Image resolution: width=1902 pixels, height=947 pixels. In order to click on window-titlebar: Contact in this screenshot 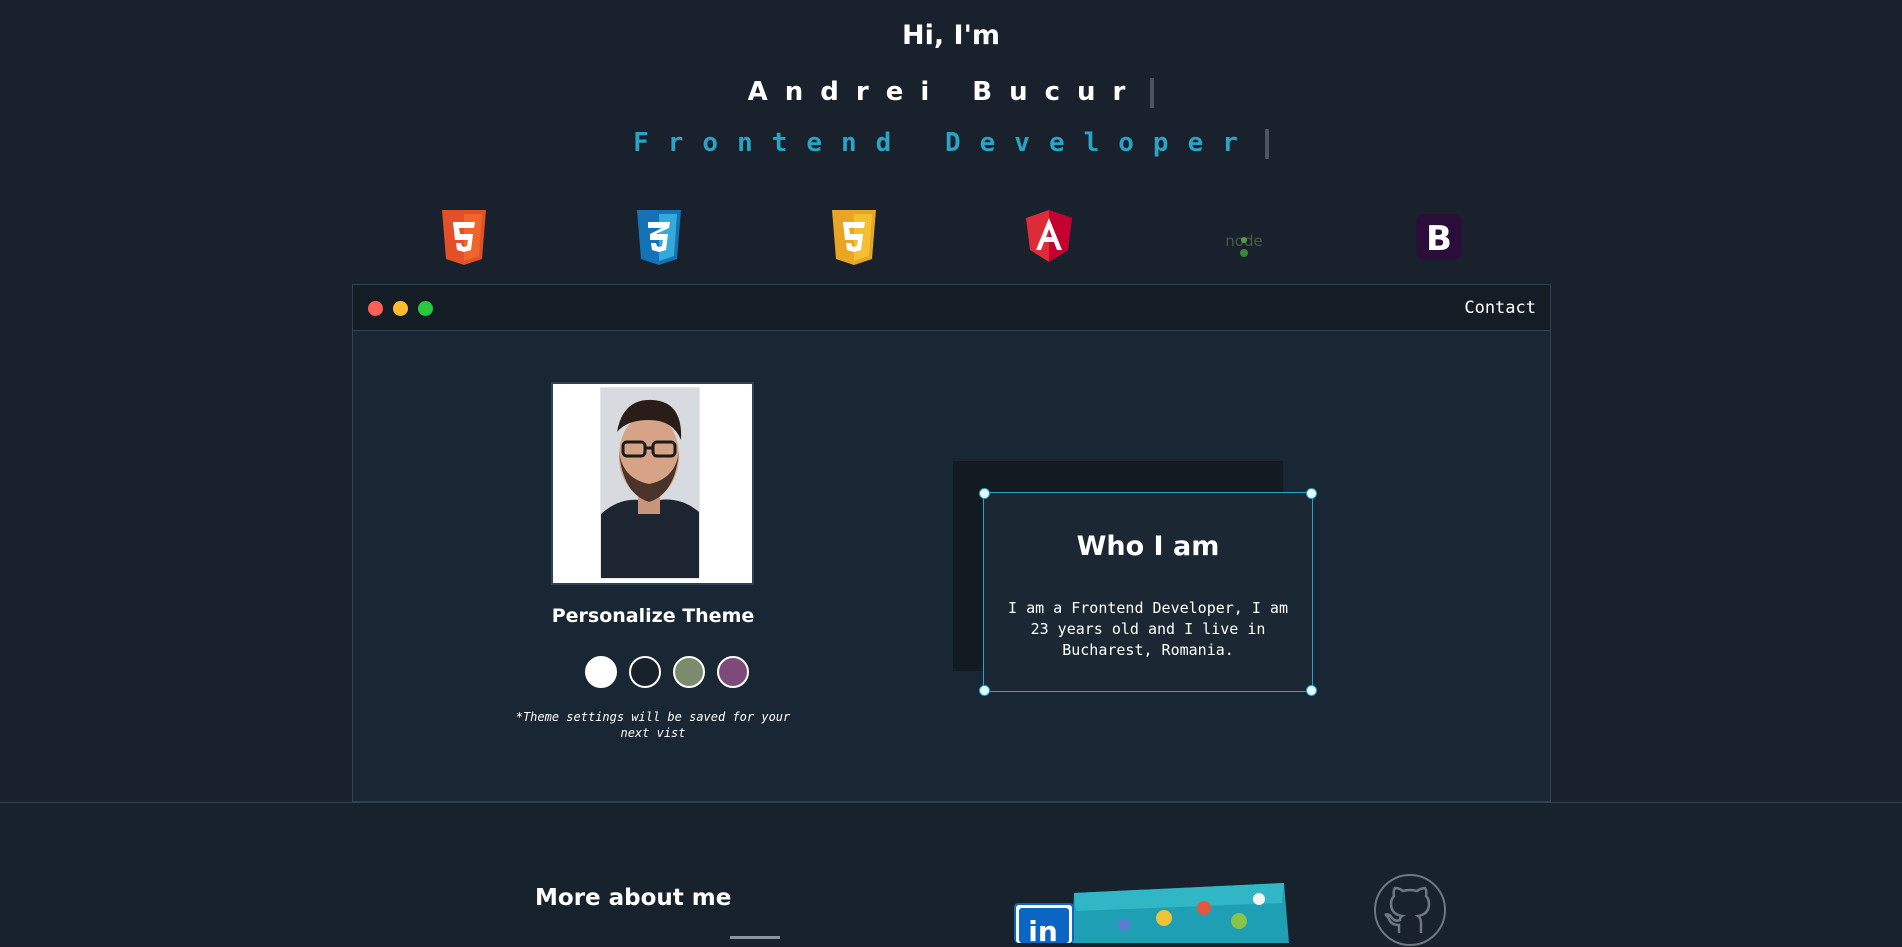, I will do `click(951, 308)`.